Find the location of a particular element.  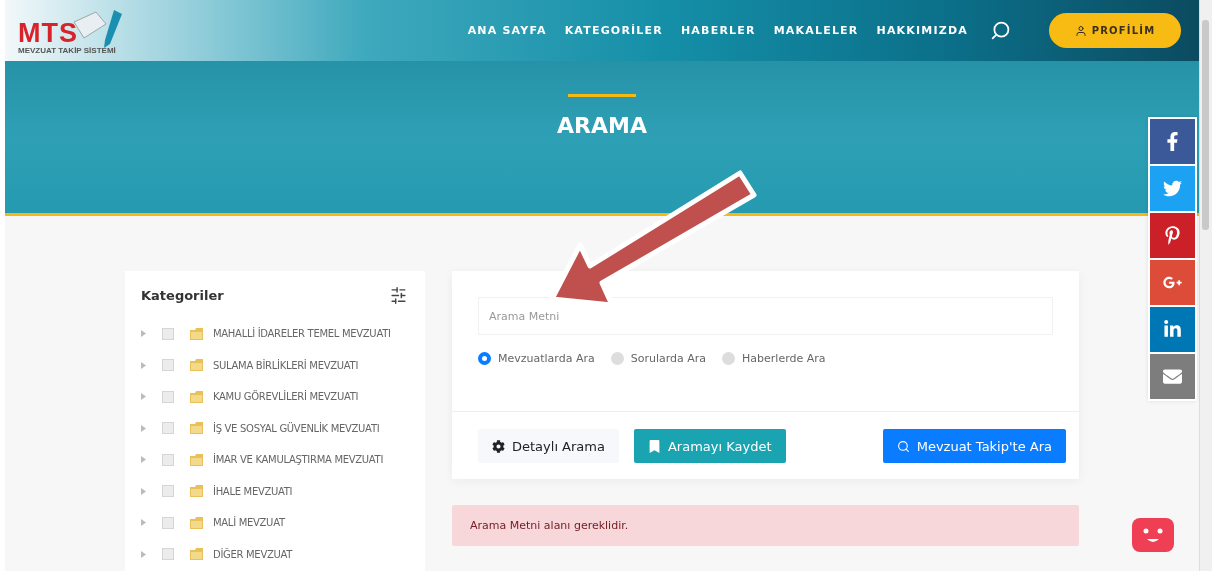

category-item: MAHALLİ İDARELER TEMEL MEVZUATI is located at coordinates (302, 334).